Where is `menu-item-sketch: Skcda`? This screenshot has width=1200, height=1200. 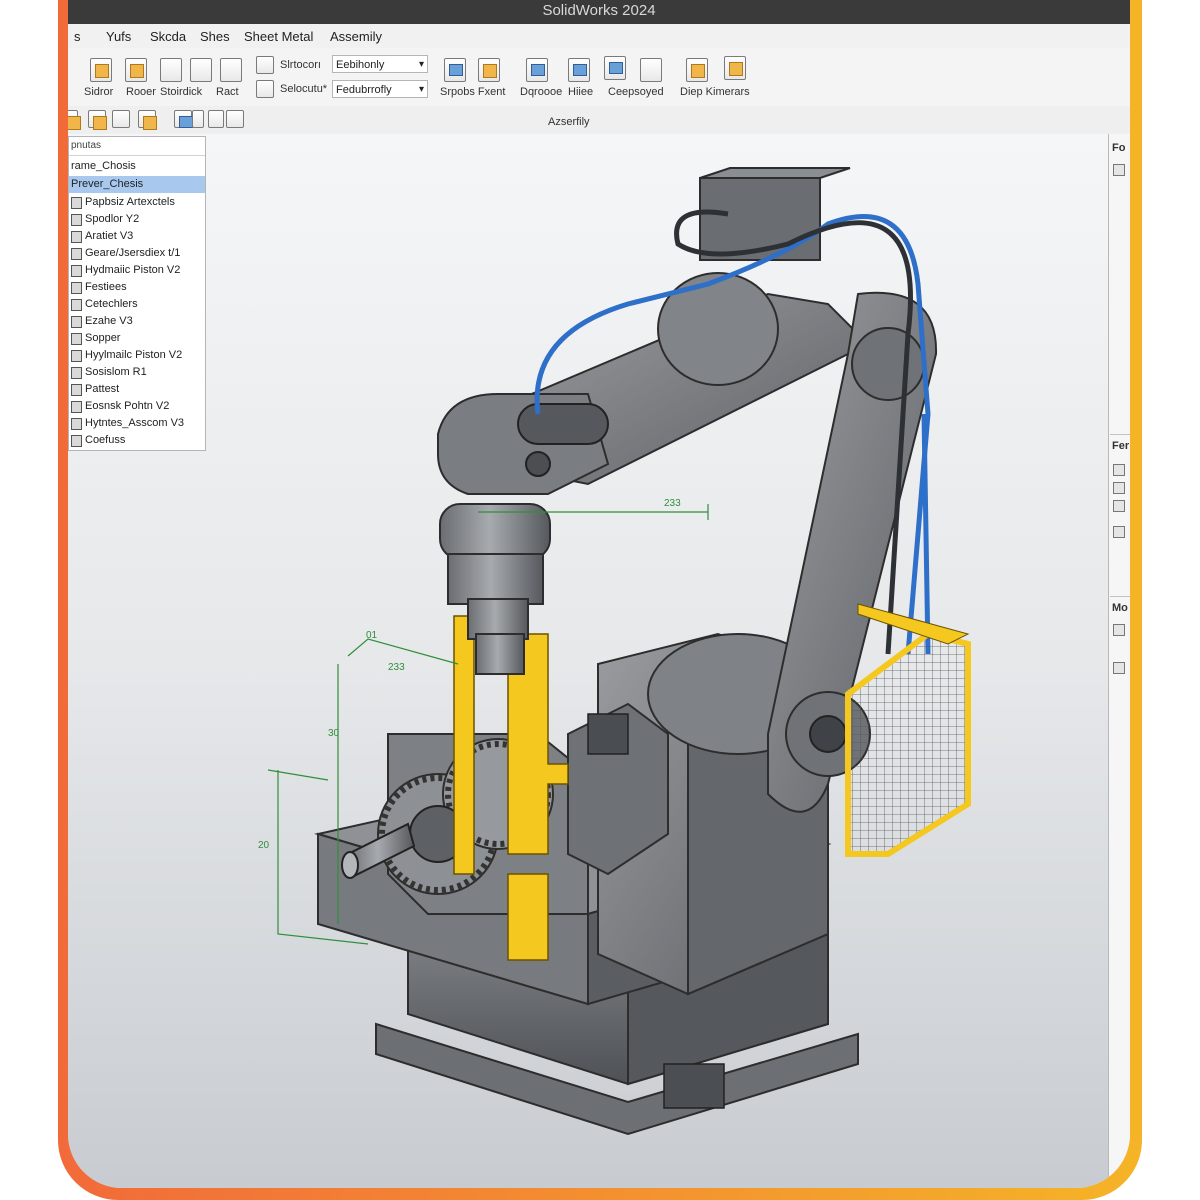 menu-item-sketch: Skcda is located at coordinates (168, 36).